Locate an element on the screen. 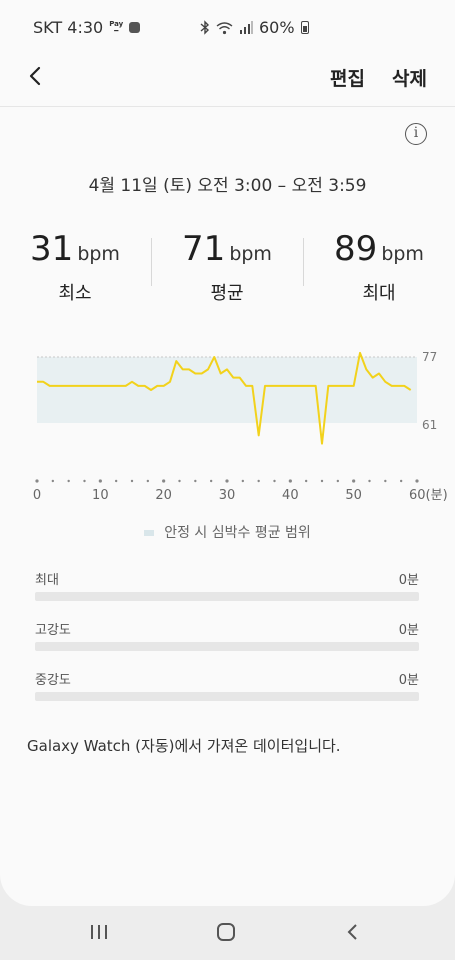 This screenshot has height=960, width=455. legend-label: 안정 시 심박수 평균 범위 is located at coordinates (237, 533).